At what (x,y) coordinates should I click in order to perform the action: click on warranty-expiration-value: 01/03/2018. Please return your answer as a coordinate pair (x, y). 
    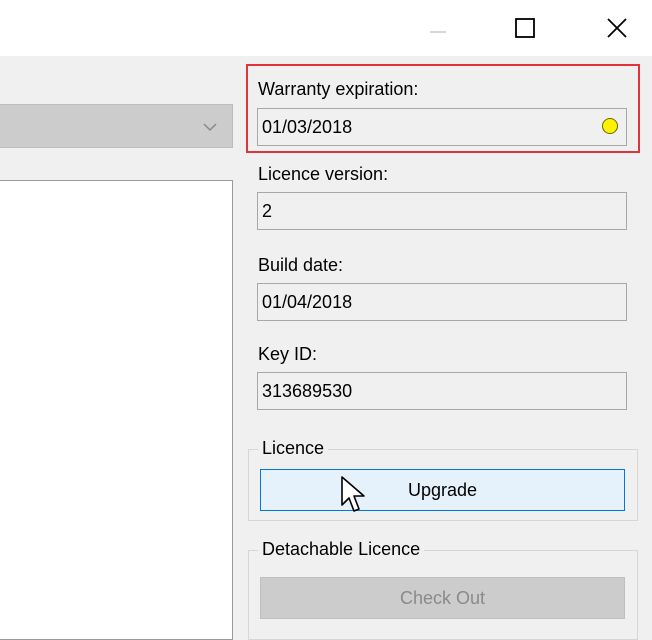
    Looking at the image, I should click on (307, 127).